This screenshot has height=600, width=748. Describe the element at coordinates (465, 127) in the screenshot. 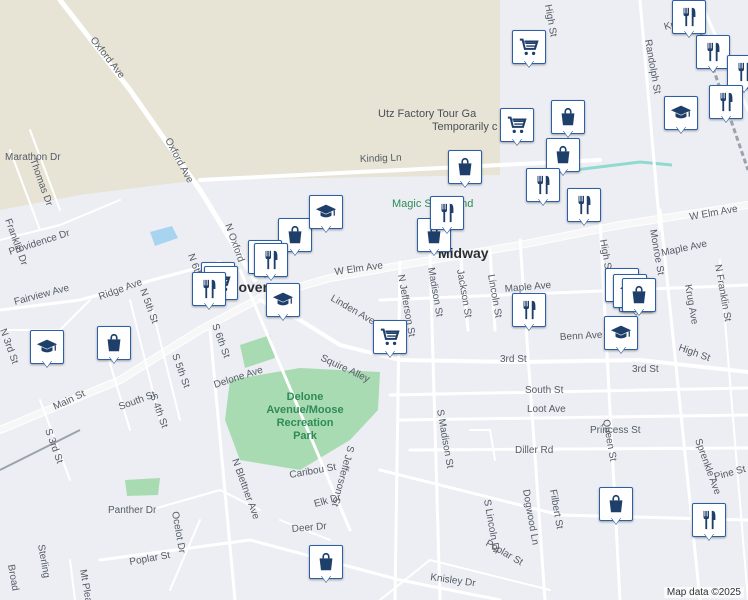

I see `poi-label-utz-status: Temporarily c` at that location.